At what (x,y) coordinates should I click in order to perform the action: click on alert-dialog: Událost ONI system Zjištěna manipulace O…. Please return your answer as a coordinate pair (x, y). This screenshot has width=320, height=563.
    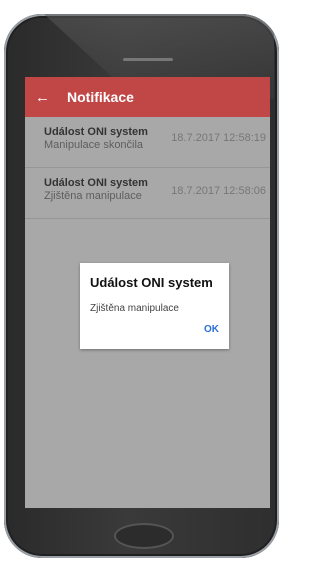
    Looking at the image, I should click on (154, 306).